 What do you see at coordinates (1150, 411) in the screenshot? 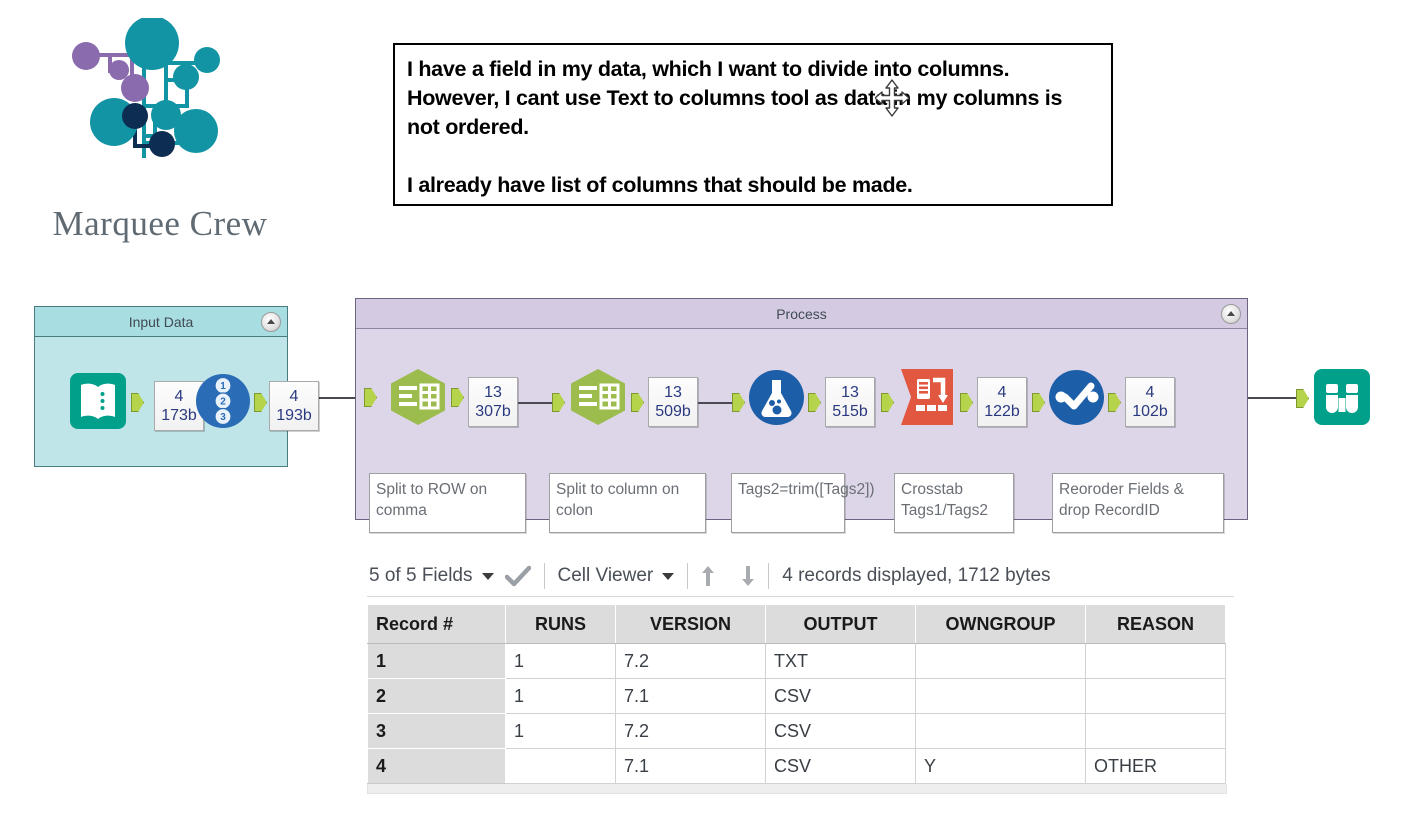
I see `databox-size: 102b` at bounding box center [1150, 411].